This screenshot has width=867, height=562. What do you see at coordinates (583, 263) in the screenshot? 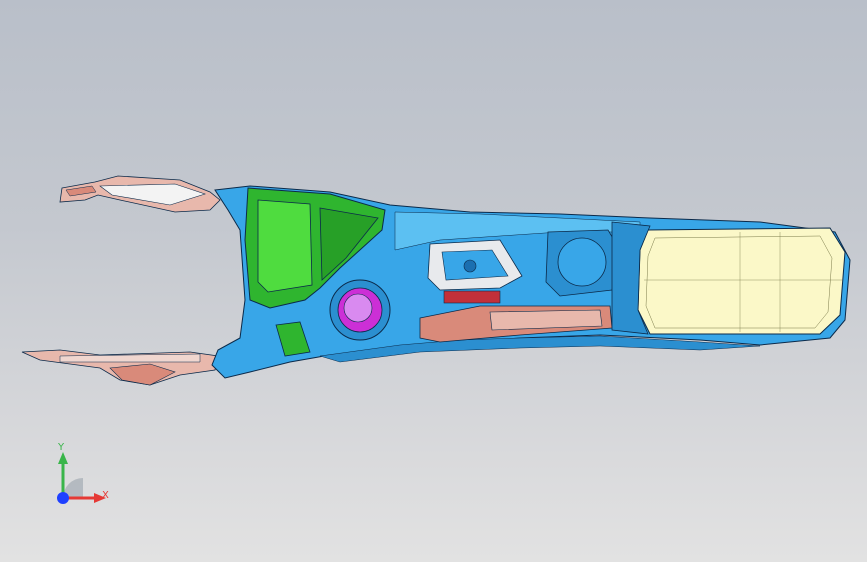
I see `rear-cupholder` at bounding box center [583, 263].